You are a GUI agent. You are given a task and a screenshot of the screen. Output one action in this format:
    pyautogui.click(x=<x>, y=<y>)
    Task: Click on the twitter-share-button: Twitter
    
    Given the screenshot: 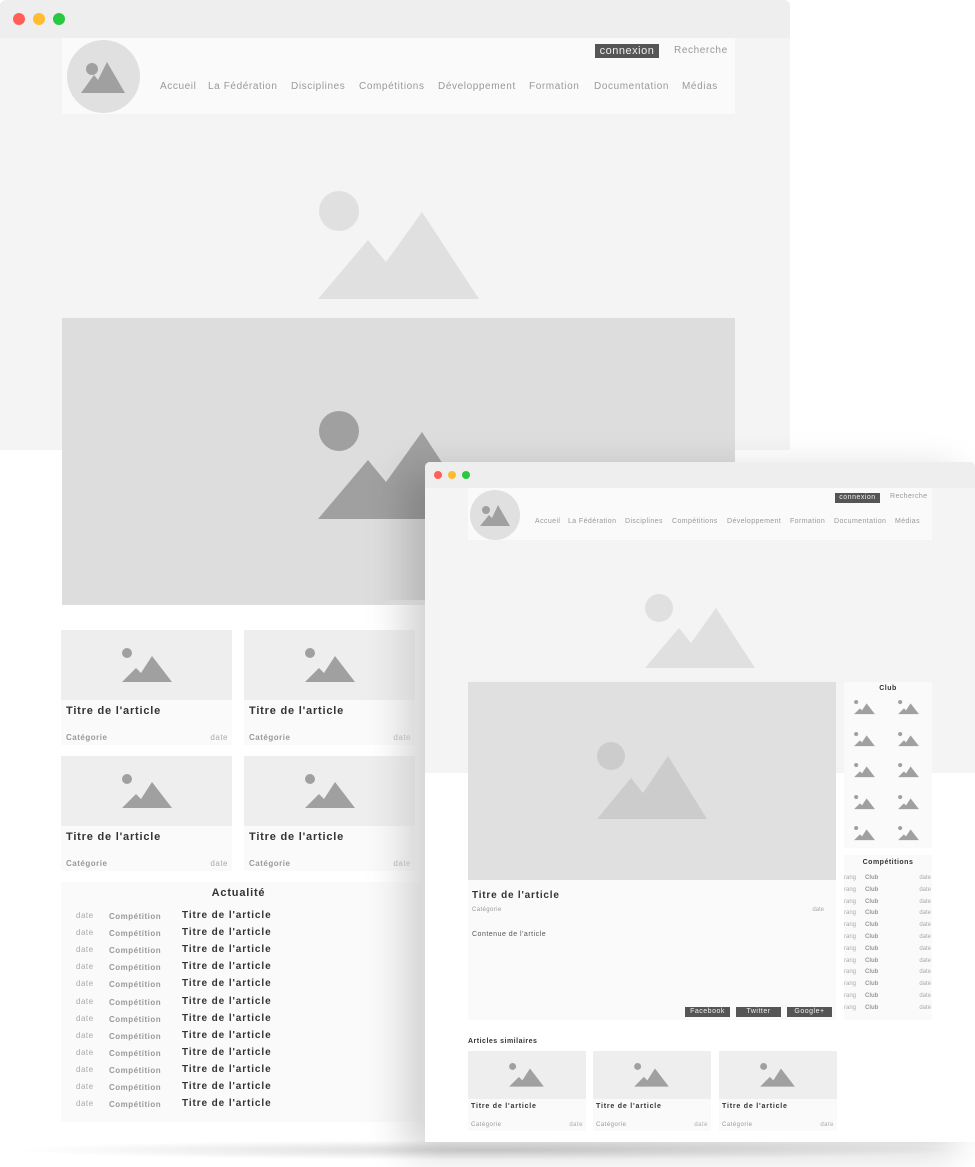 What is the action you would take?
    pyautogui.click(x=758, y=1012)
    